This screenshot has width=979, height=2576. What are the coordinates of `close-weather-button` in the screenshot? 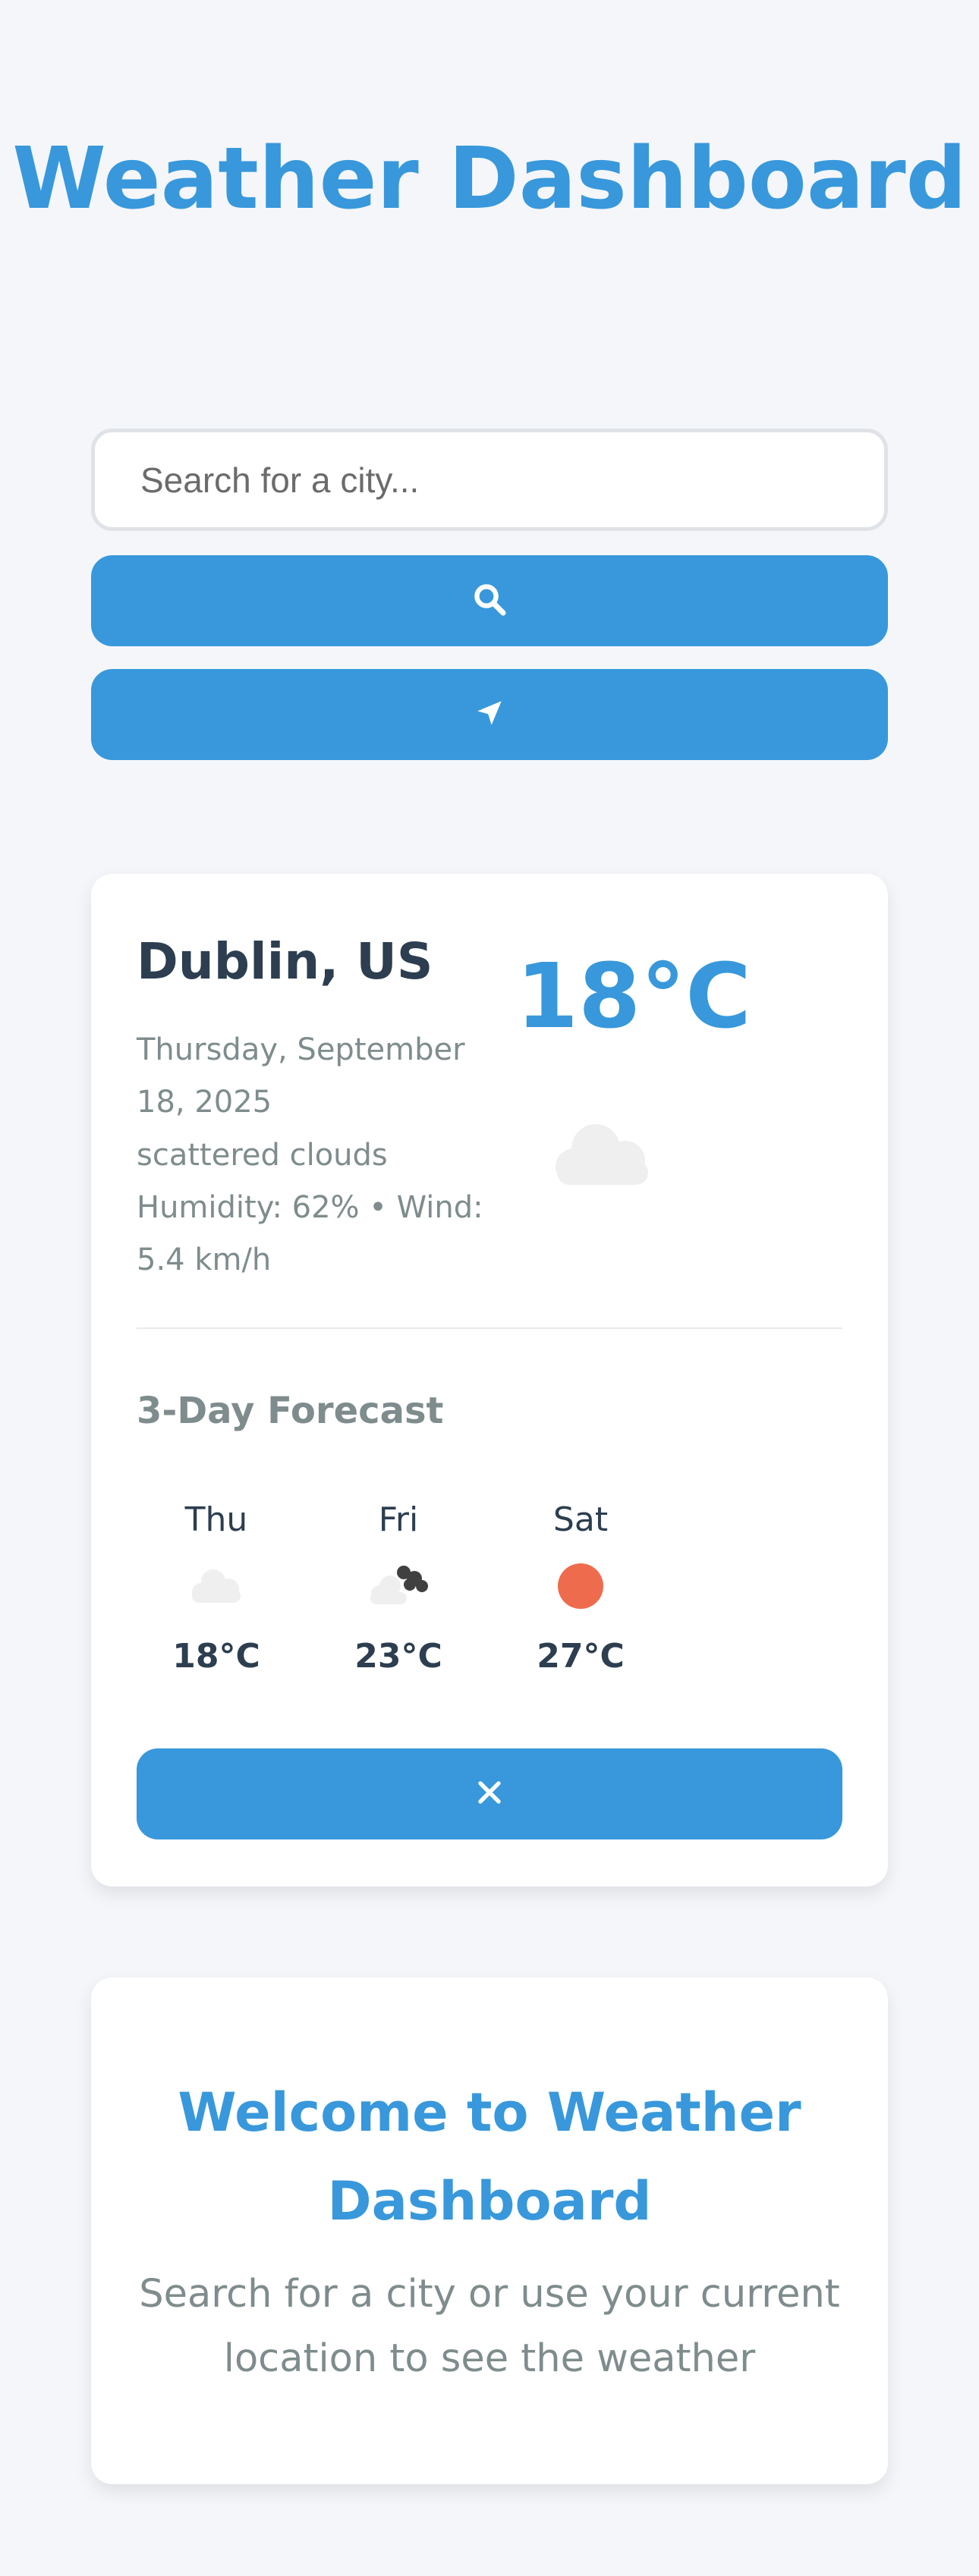 It's located at (489, 1793).